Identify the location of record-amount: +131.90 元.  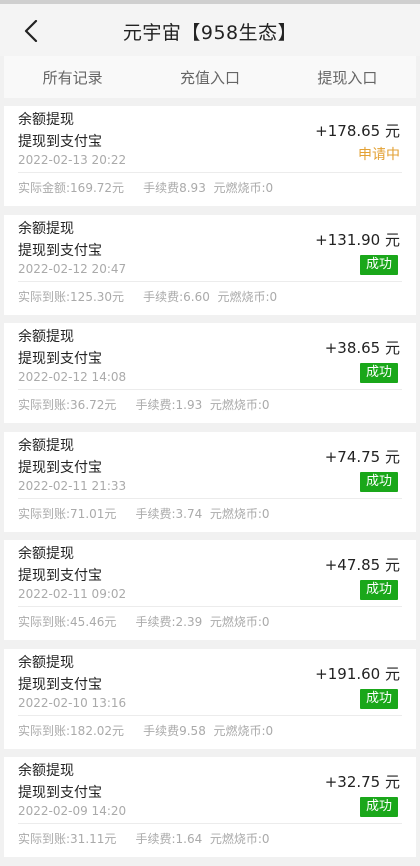
(357, 239).